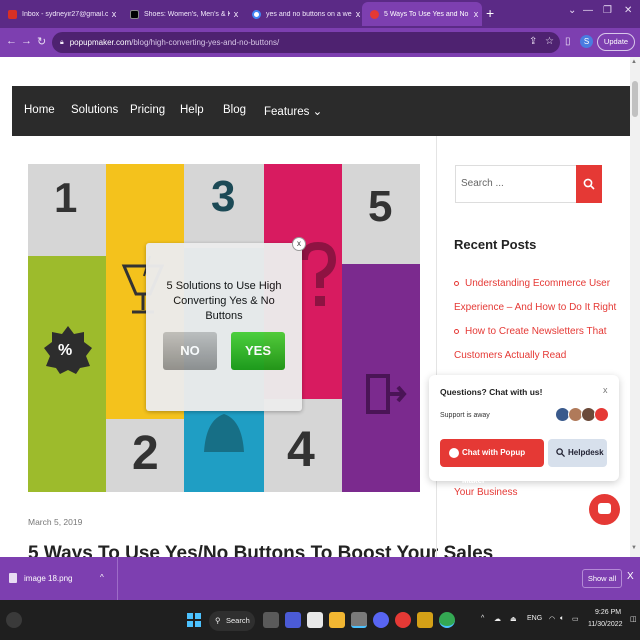 This screenshot has width=640, height=640. I want to click on lock-icon: 🔒︎, so click(62, 42).